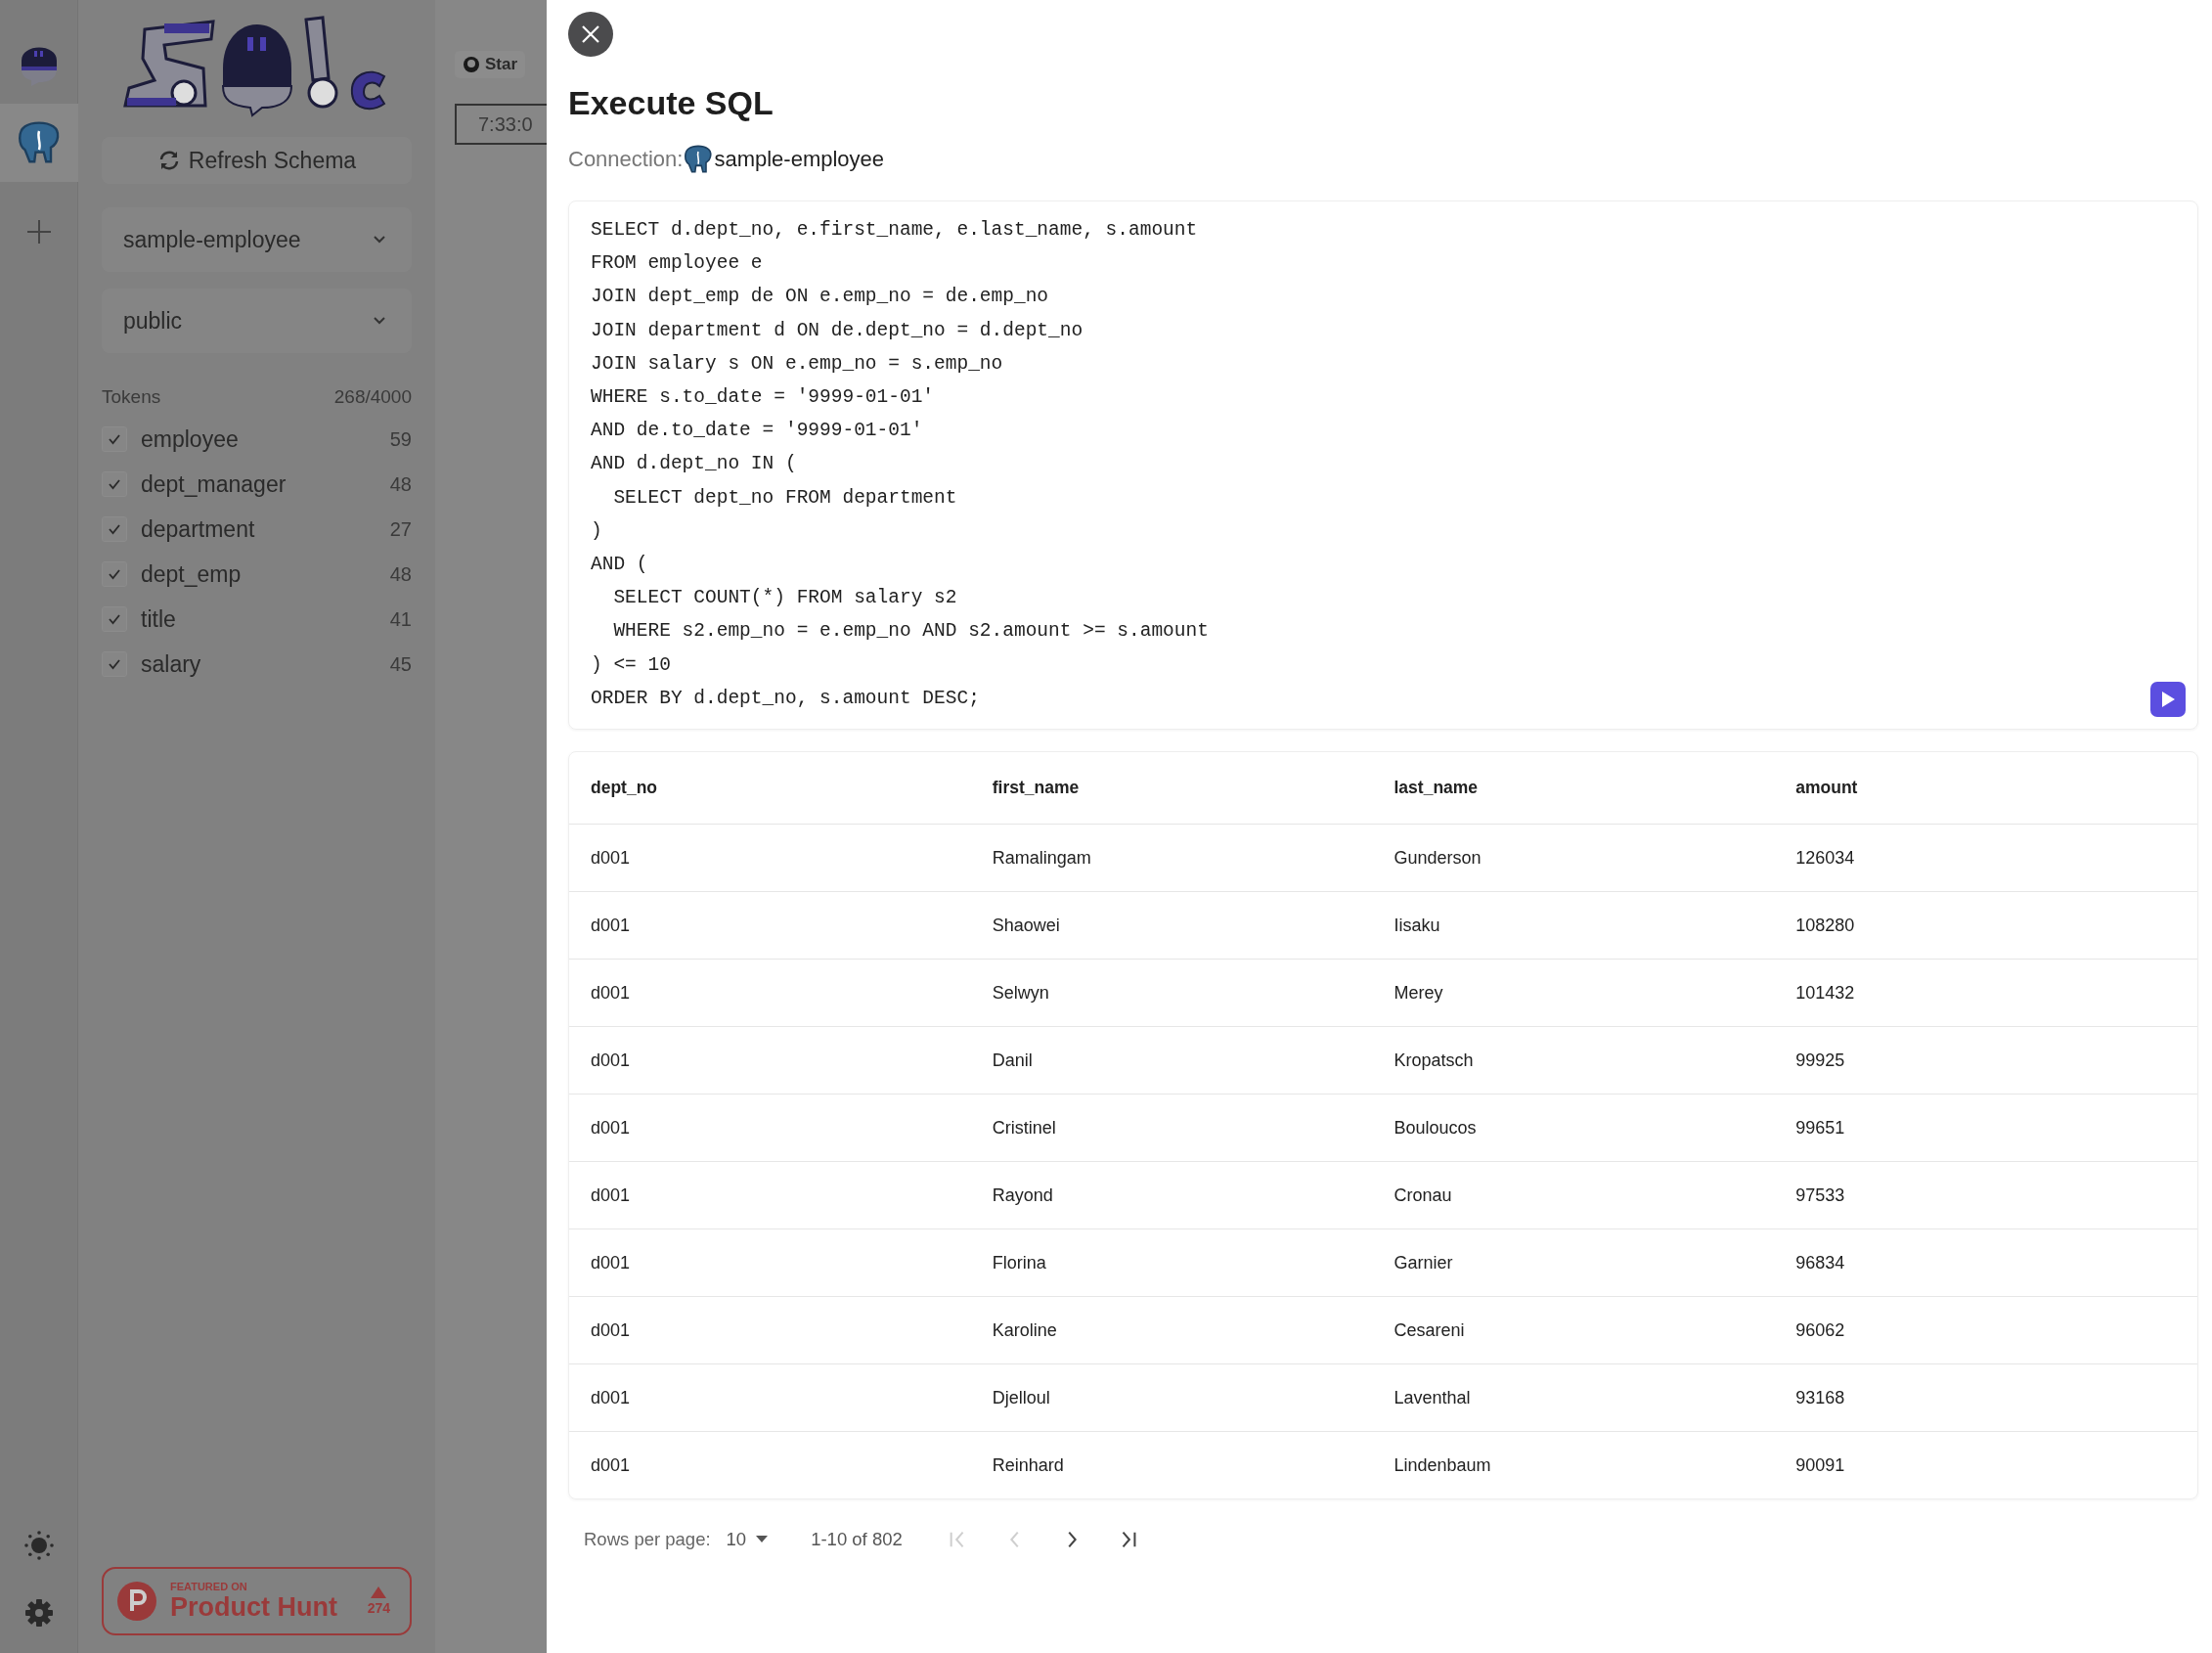 The height and width of the screenshot is (1653, 2212). Describe the element at coordinates (1025, 1330) in the screenshot. I see `table-cell-text: Karoline` at that location.